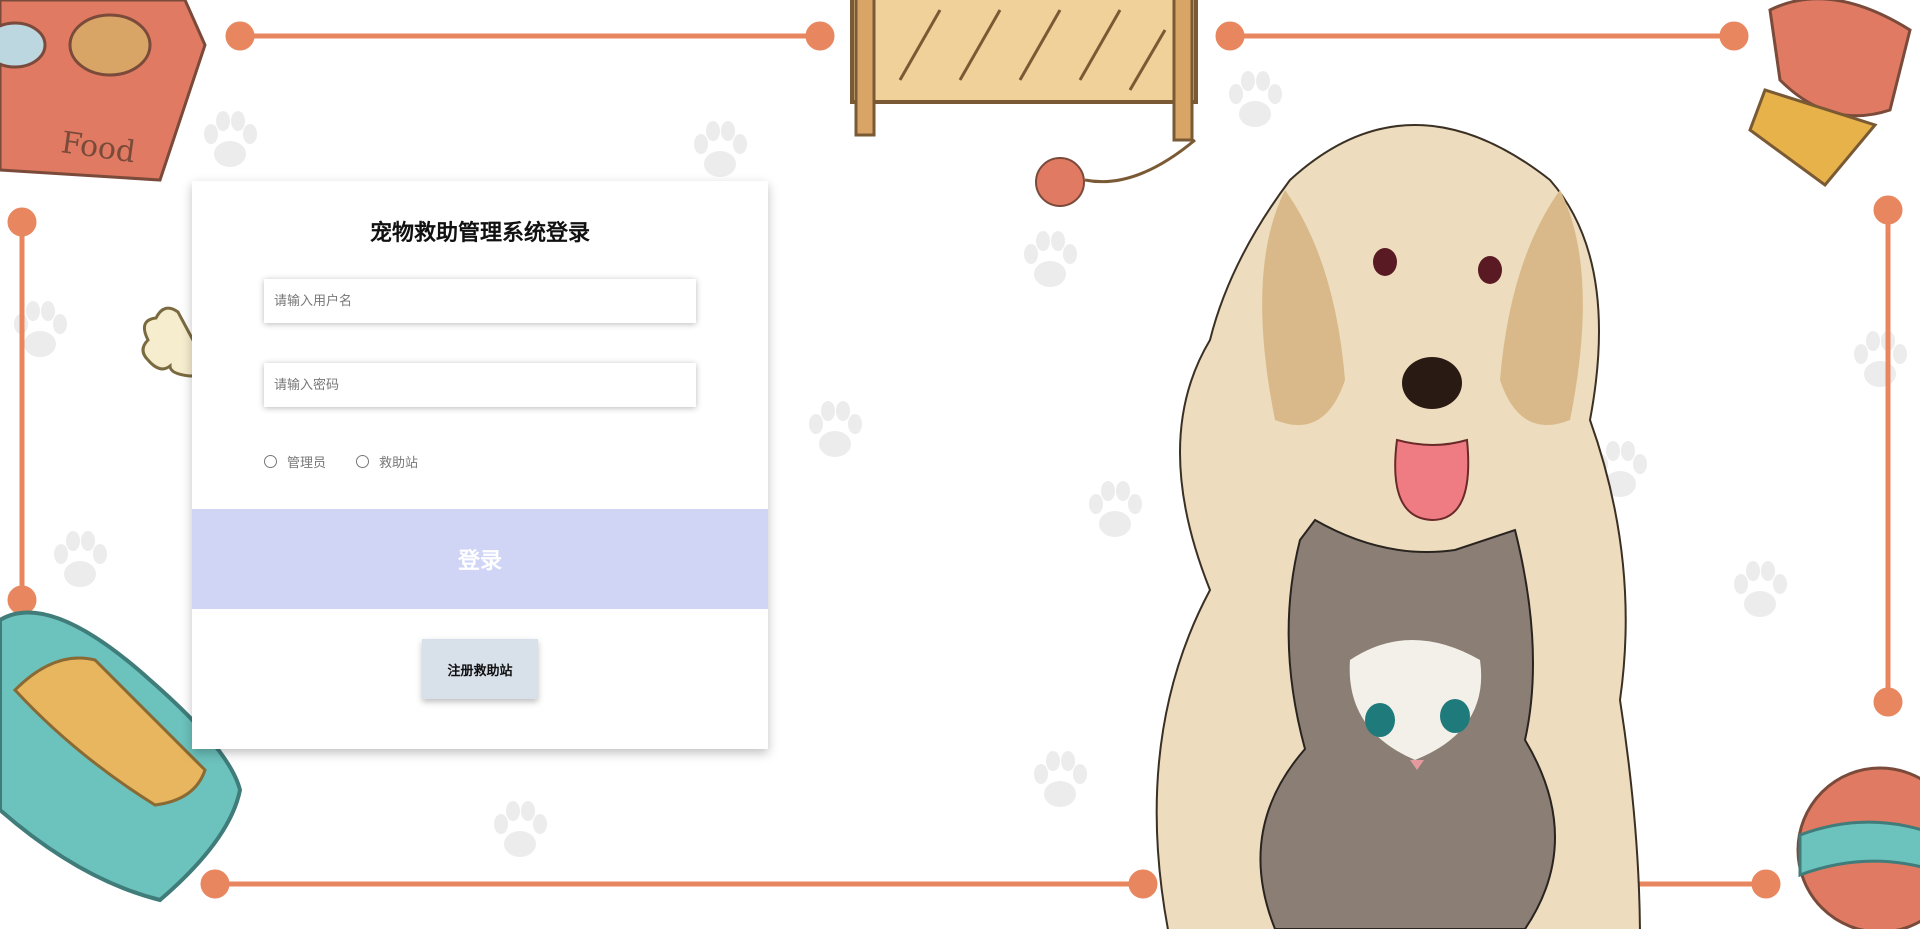 The width and height of the screenshot is (1920, 929). Describe the element at coordinates (270, 461) in the screenshot. I see `radio-admin` at that location.